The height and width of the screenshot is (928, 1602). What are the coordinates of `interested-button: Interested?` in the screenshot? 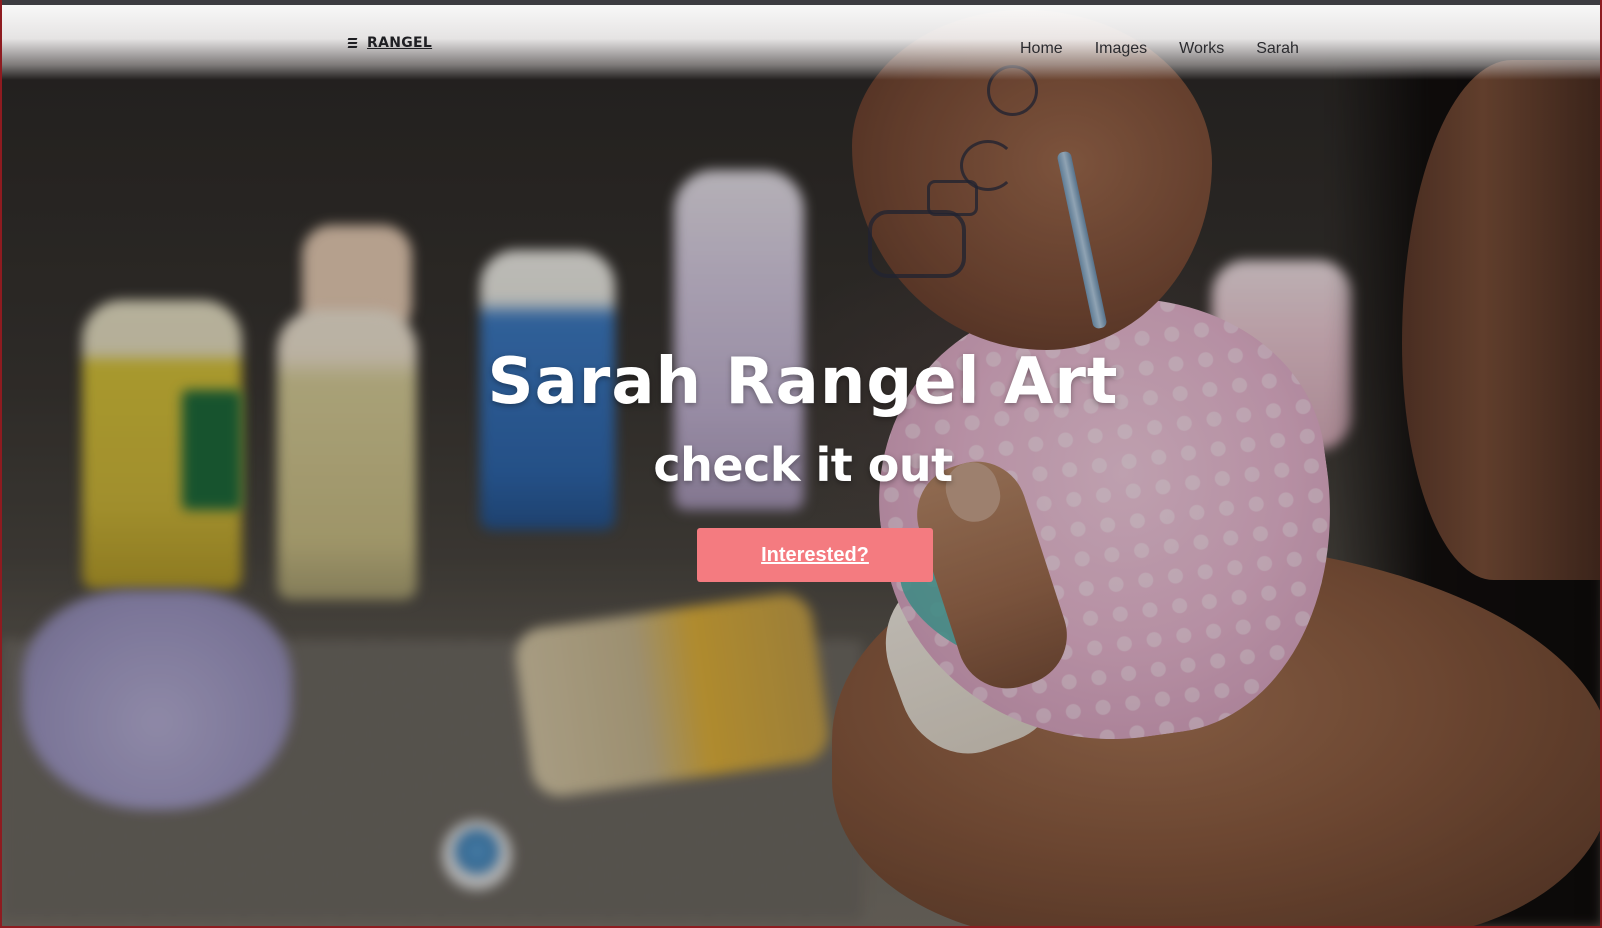 It's located at (815, 555).